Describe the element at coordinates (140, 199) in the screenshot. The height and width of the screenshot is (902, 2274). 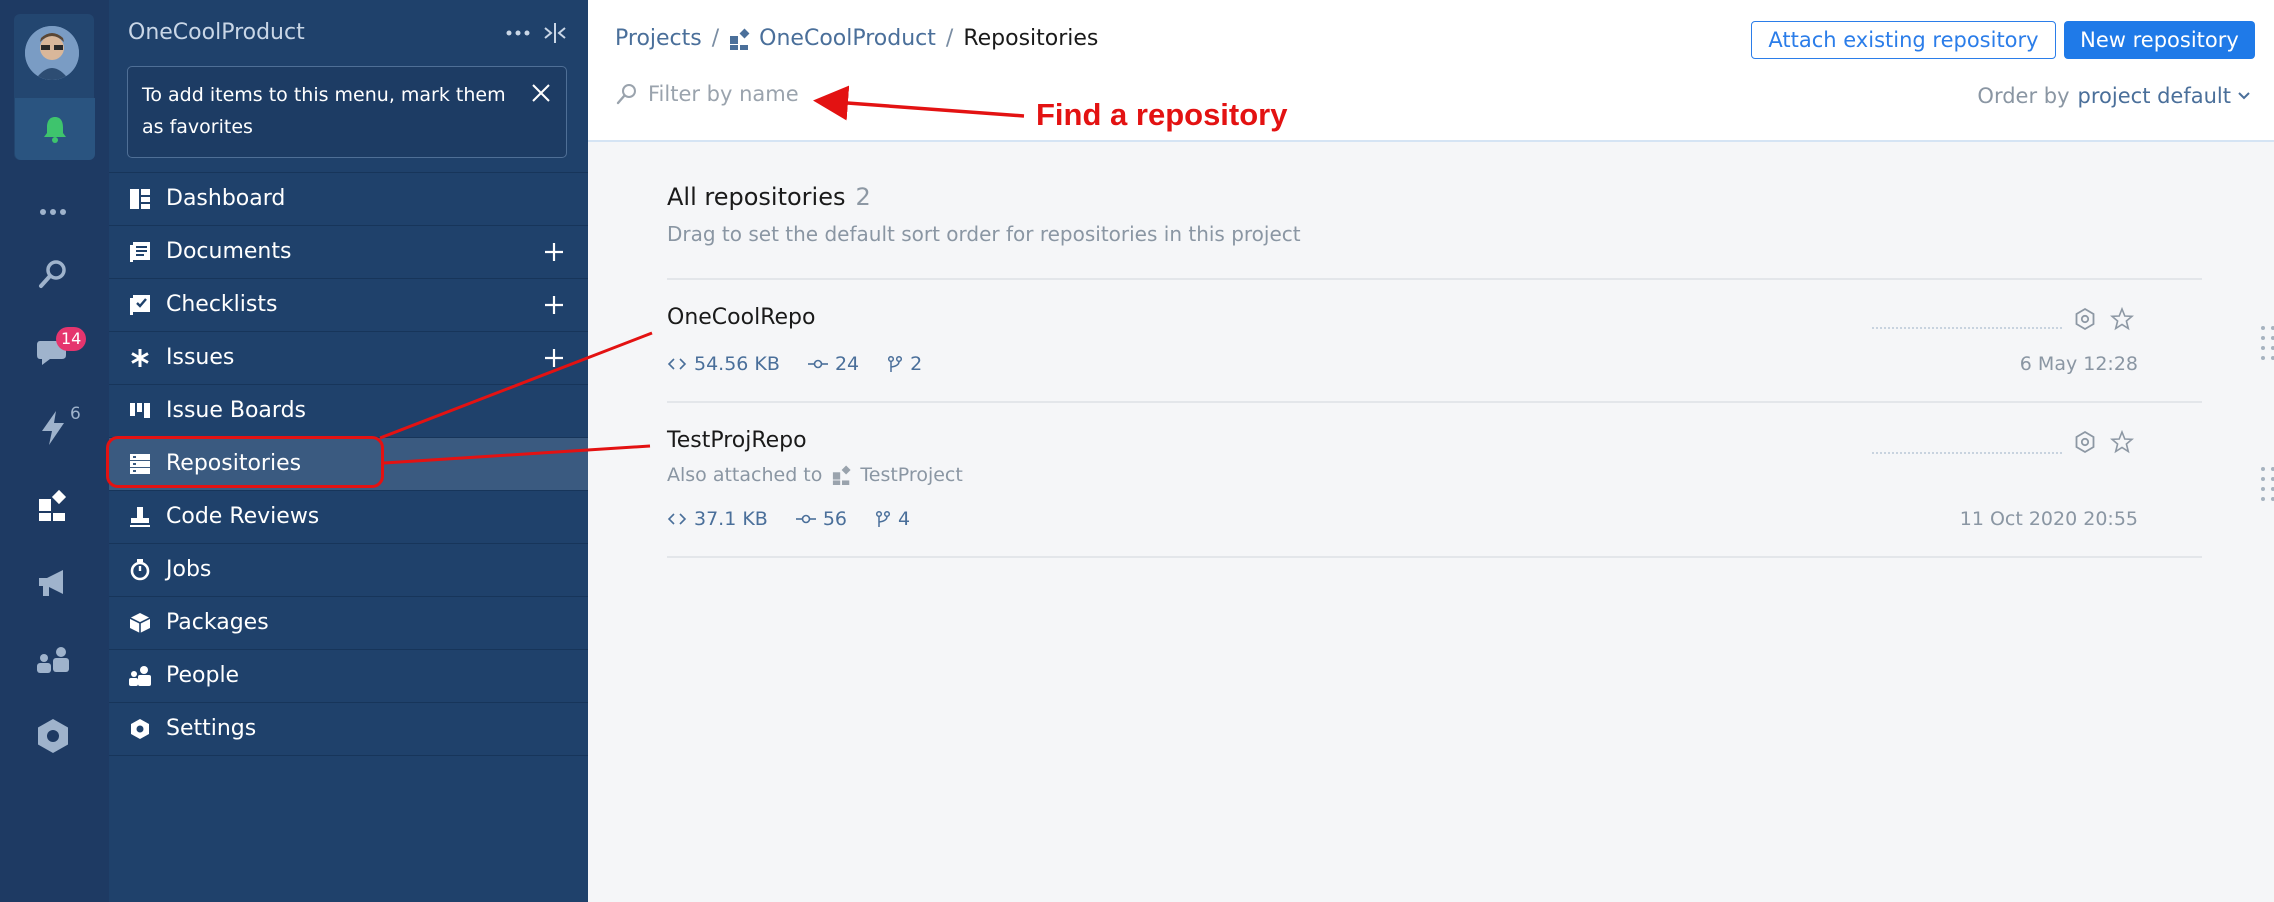
I see `dashboard-icon` at that location.